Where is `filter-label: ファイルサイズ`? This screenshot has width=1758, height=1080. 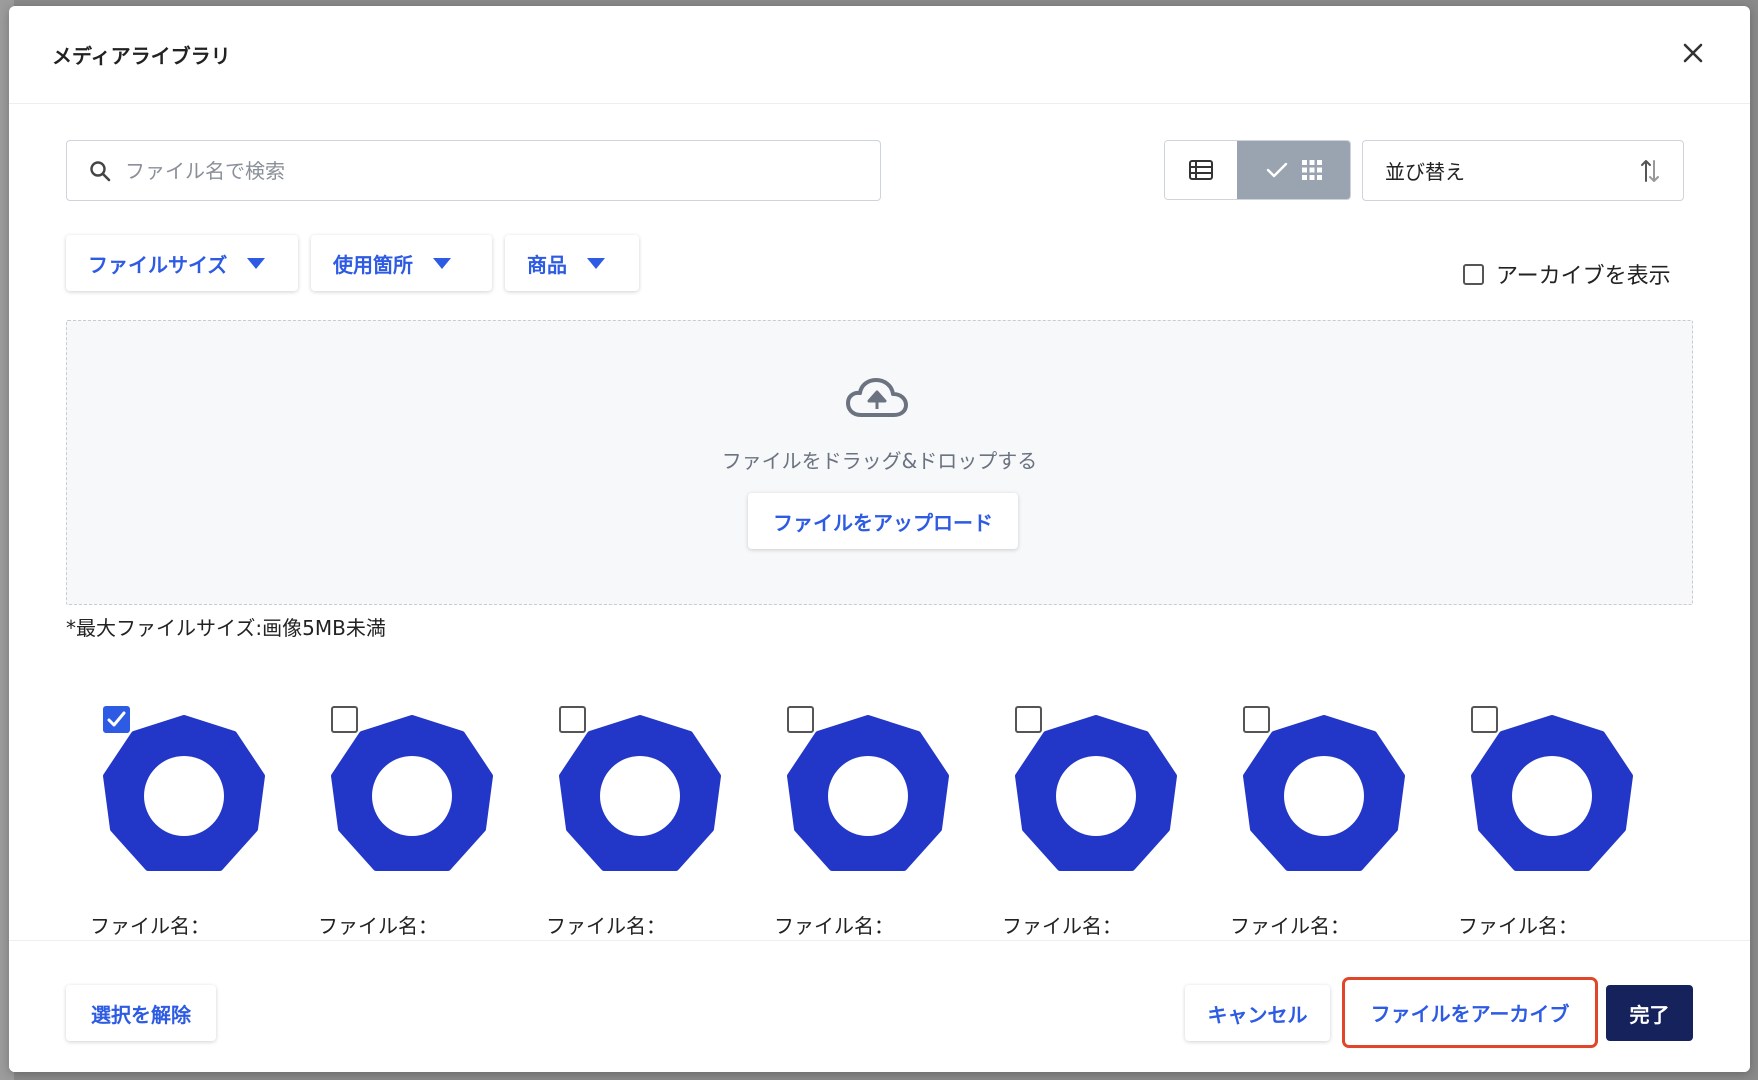 filter-label: ファイルサイズ is located at coordinates (158, 264).